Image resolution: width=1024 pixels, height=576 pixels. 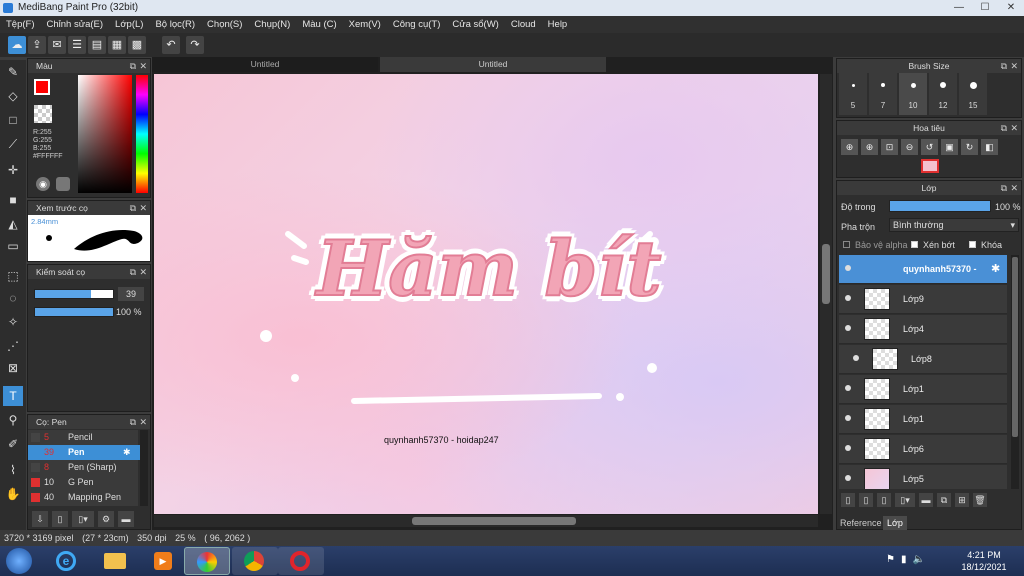 I want to click on operation-tool-icon: ⚲, so click(x=13, y=420).